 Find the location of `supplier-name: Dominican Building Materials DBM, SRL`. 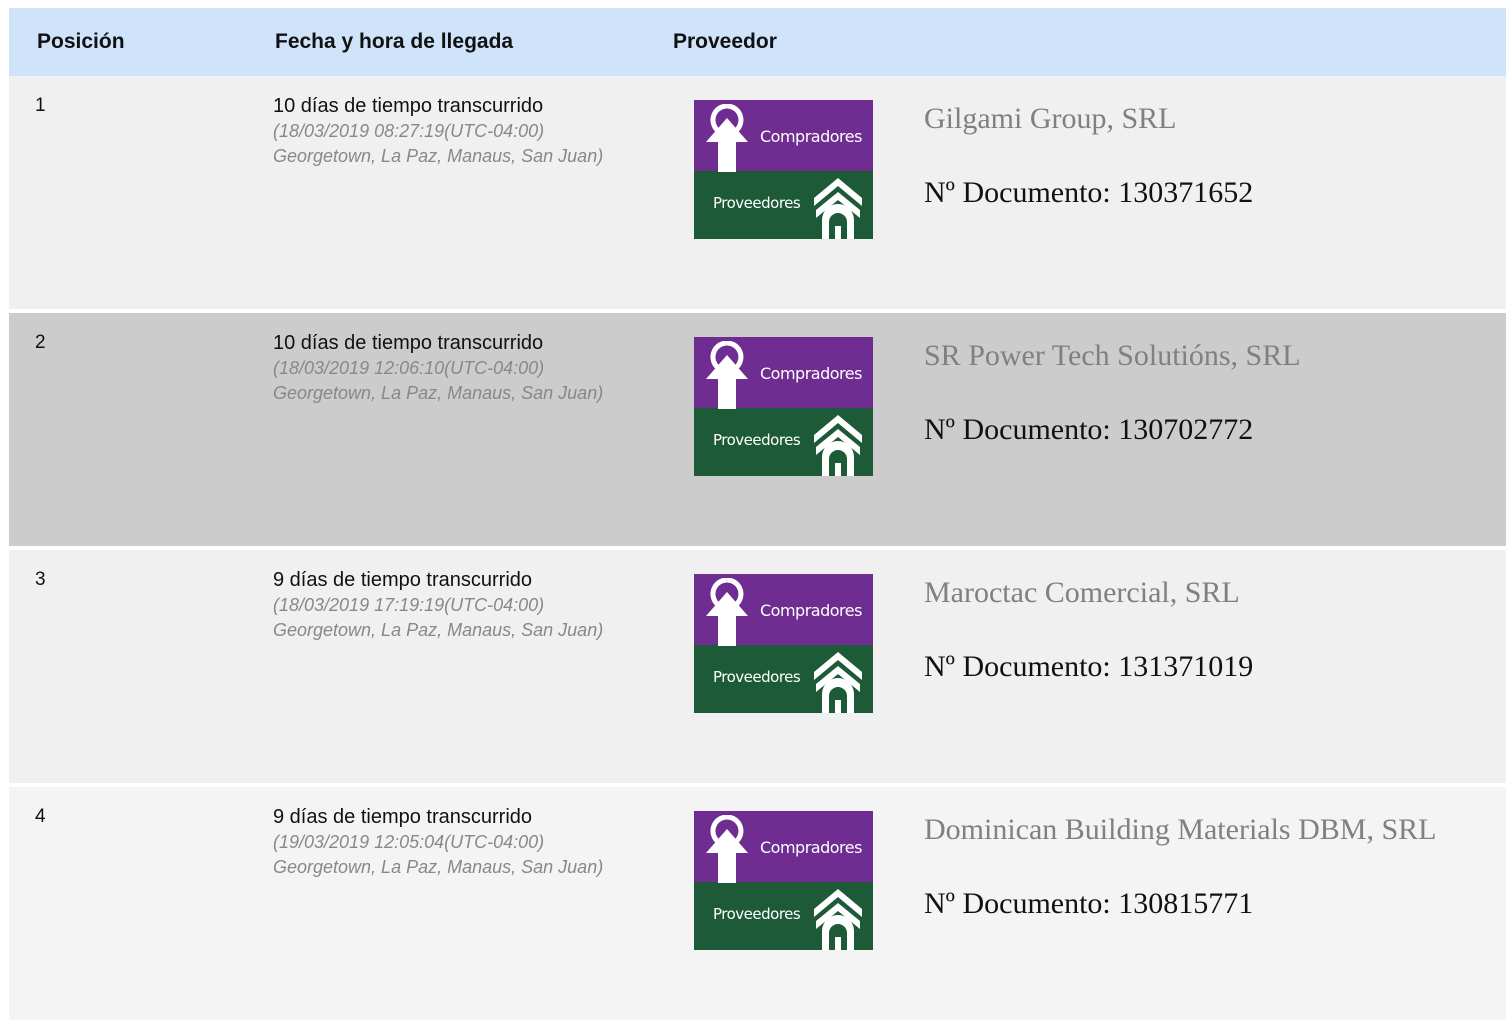

supplier-name: Dominican Building Materials DBM, SRL is located at coordinates (1180, 830).